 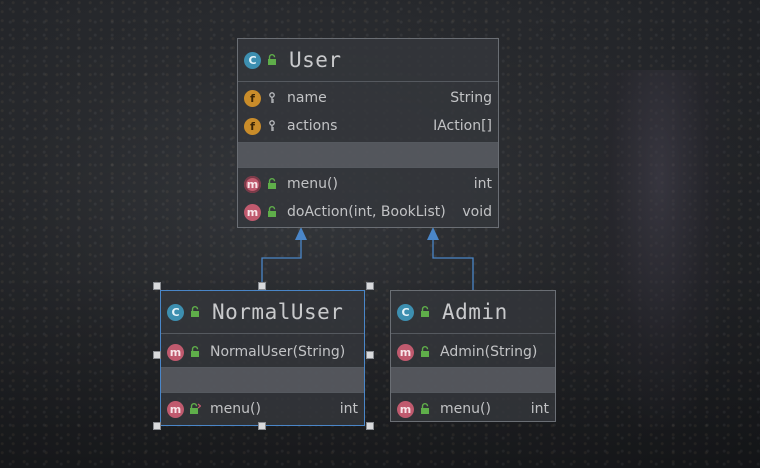 I want to click on constructor-name: Admin(String), so click(x=489, y=352).